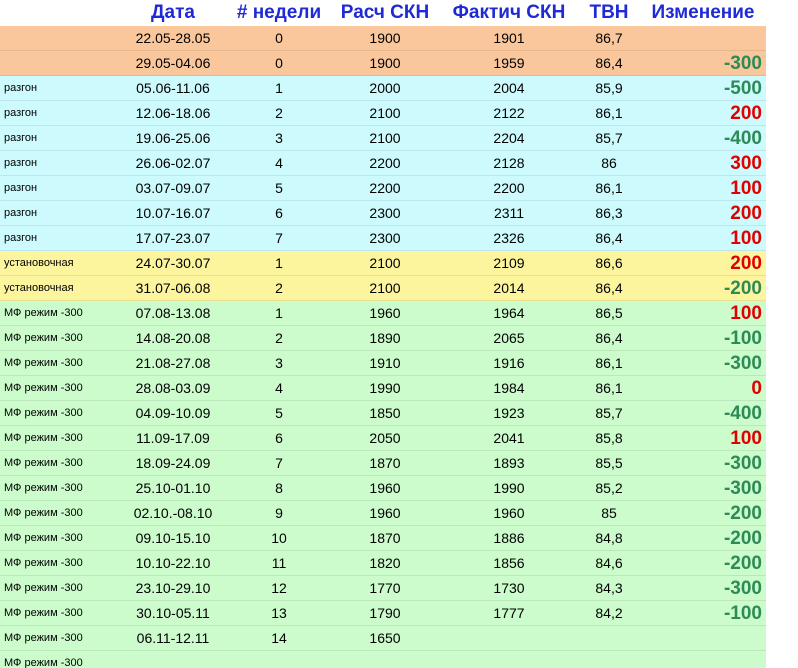 The width and height of the screenshot is (798, 668). What do you see at coordinates (385, 88) in the screenshot?
I see `calc-skn-cell: 2000` at bounding box center [385, 88].